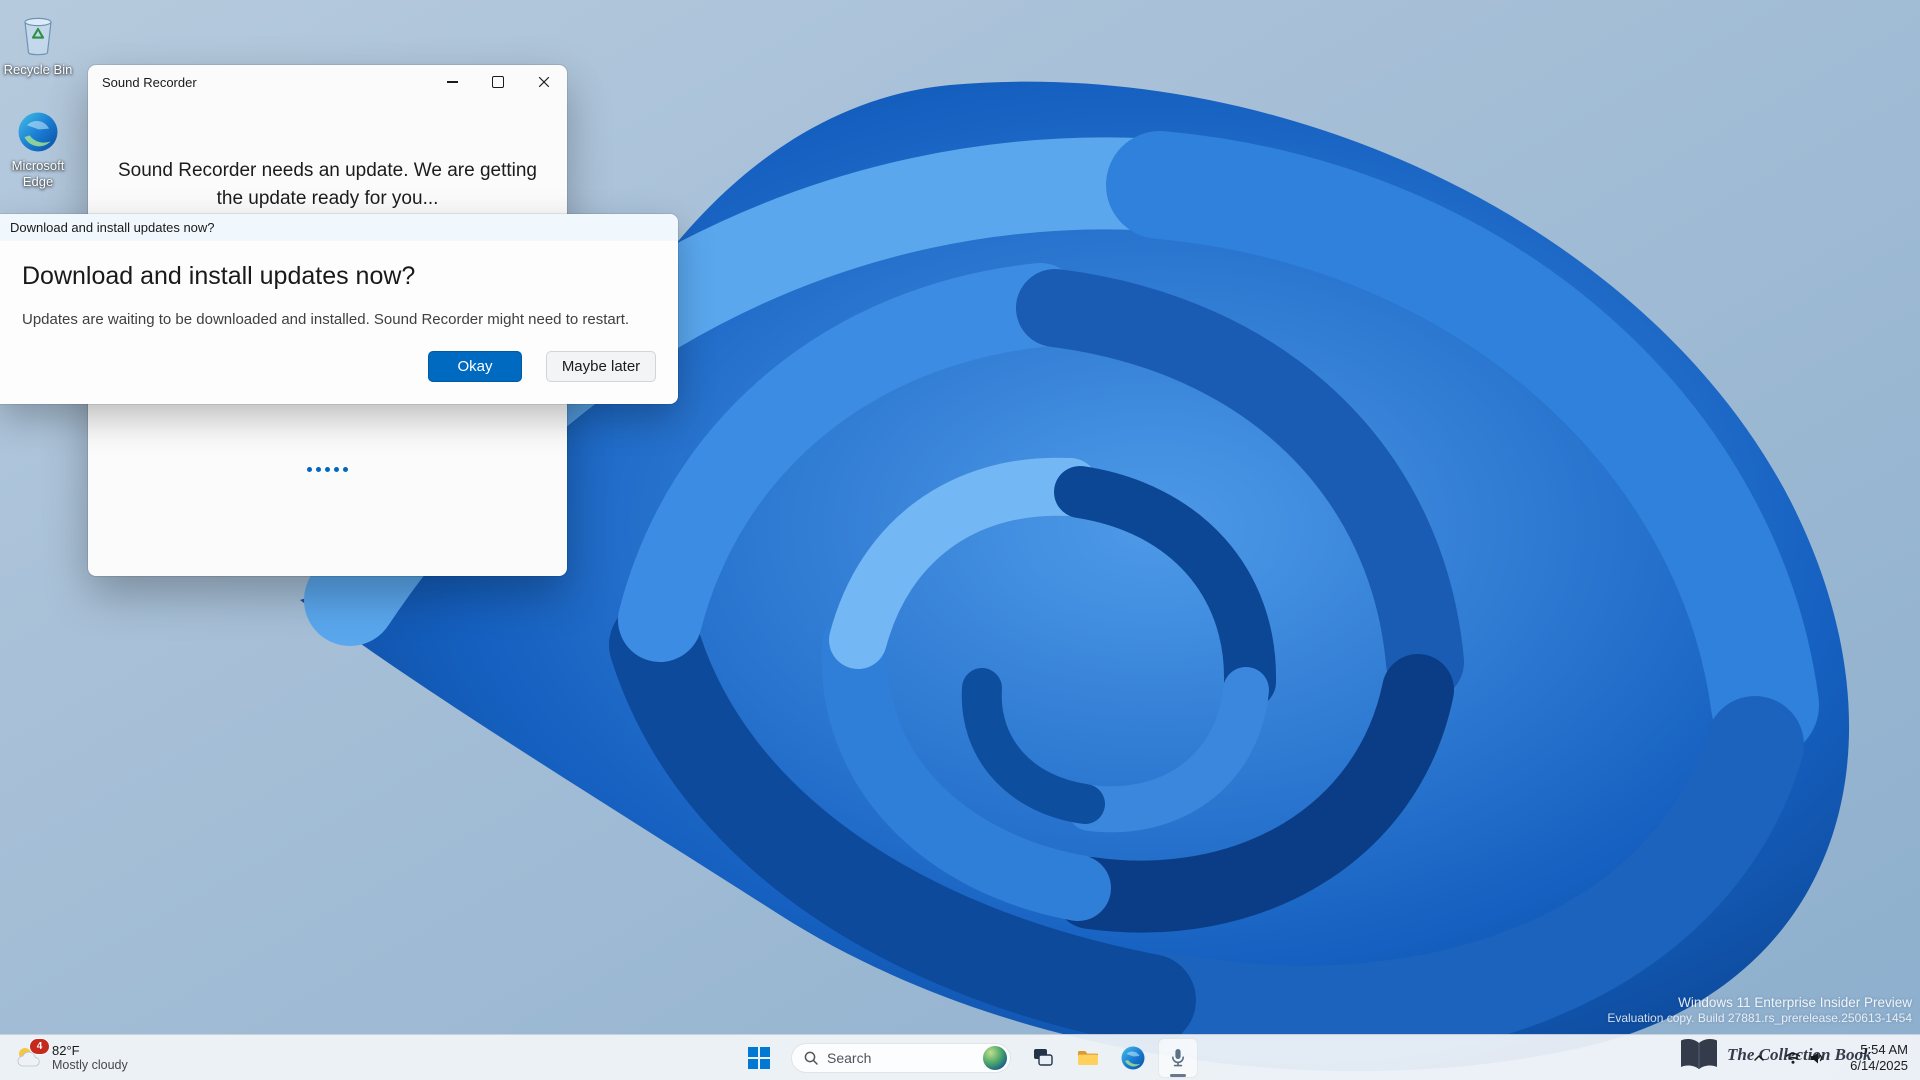 The width and height of the screenshot is (1920, 1080). Describe the element at coordinates (112, 227) in the screenshot. I see `dialog-titlebar-text: Download and install updates now?` at that location.